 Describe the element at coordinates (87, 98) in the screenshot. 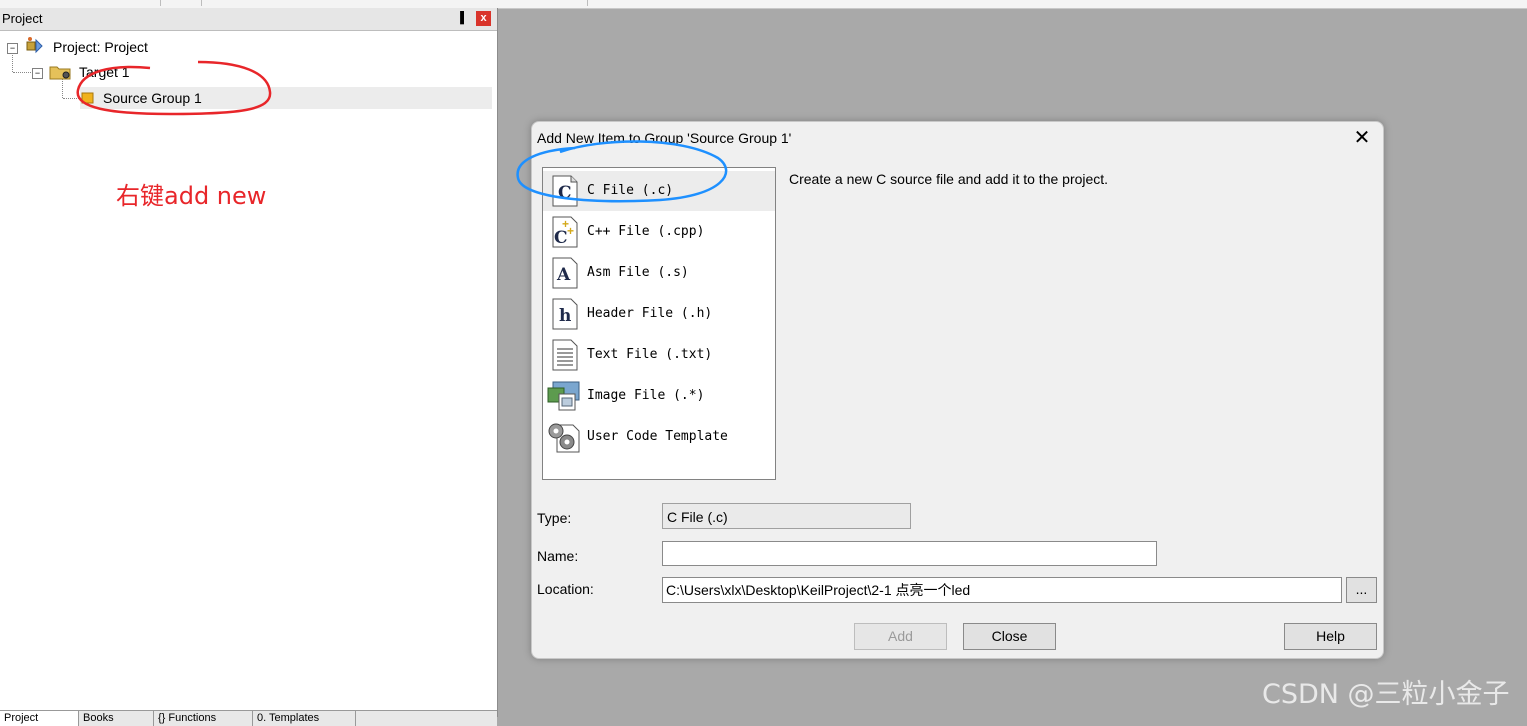

I see `source-group-folder-icon` at that location.